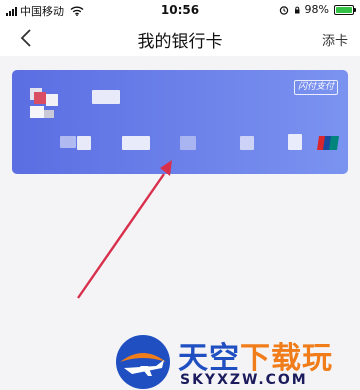 This screenshot has height=390, width=360. I want to click on watermark-title-blue: 天空, so click(209, 358).